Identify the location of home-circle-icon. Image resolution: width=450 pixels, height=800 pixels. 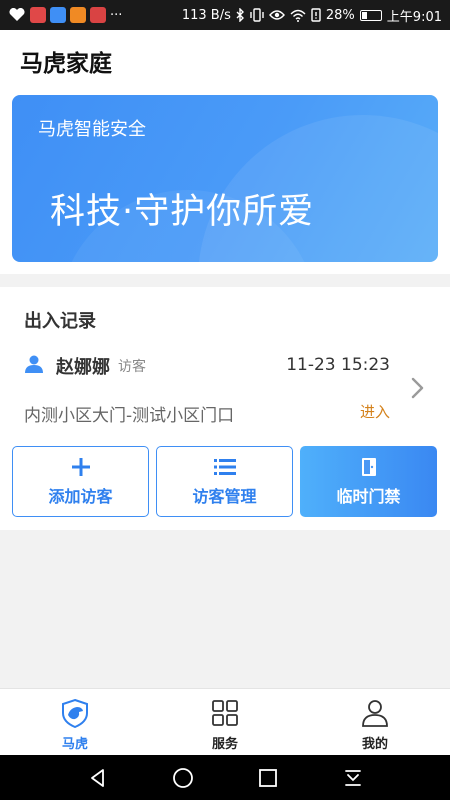
(182, 777).